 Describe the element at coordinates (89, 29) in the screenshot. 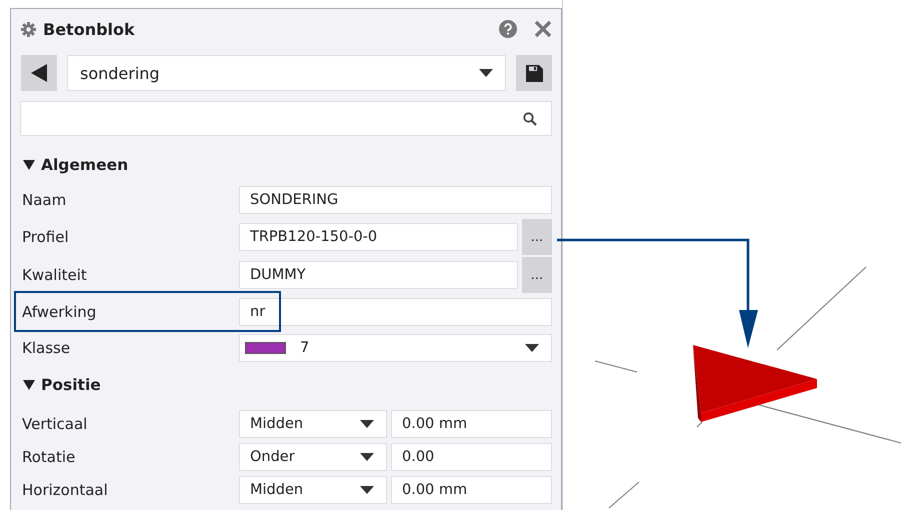

I see `panel-title: Betonblok` at that location.